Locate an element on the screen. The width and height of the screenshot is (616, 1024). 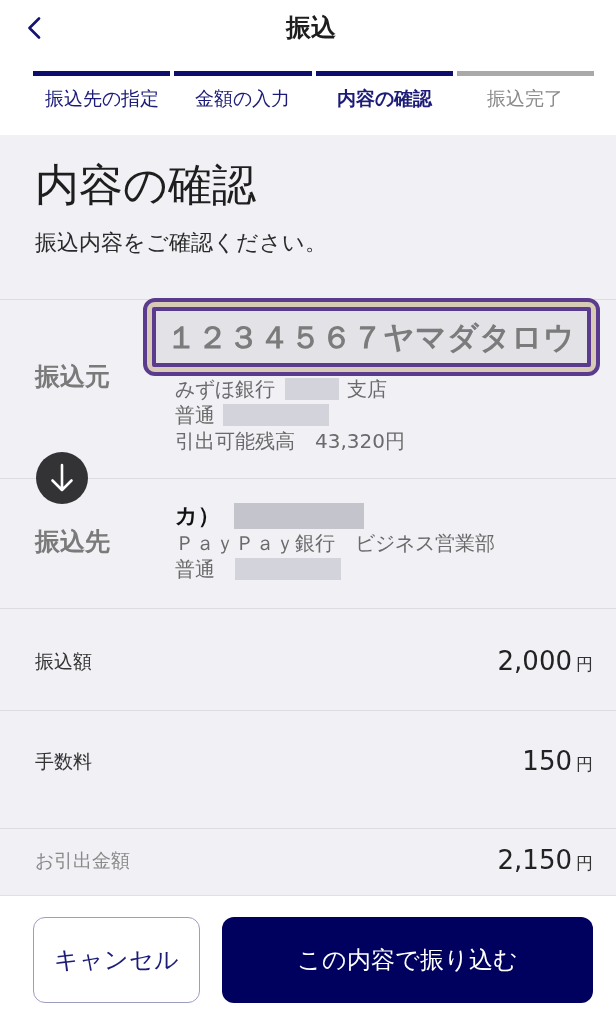
amount-value: 2,000 is located at coordinates (534, 661).